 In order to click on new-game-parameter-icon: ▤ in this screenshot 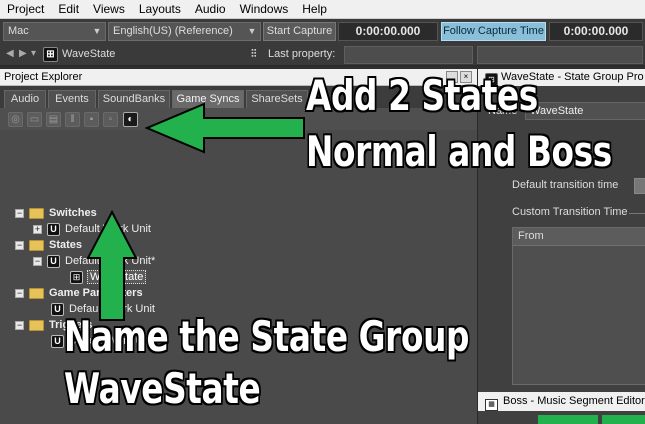, I will do `click(53, 119)`.